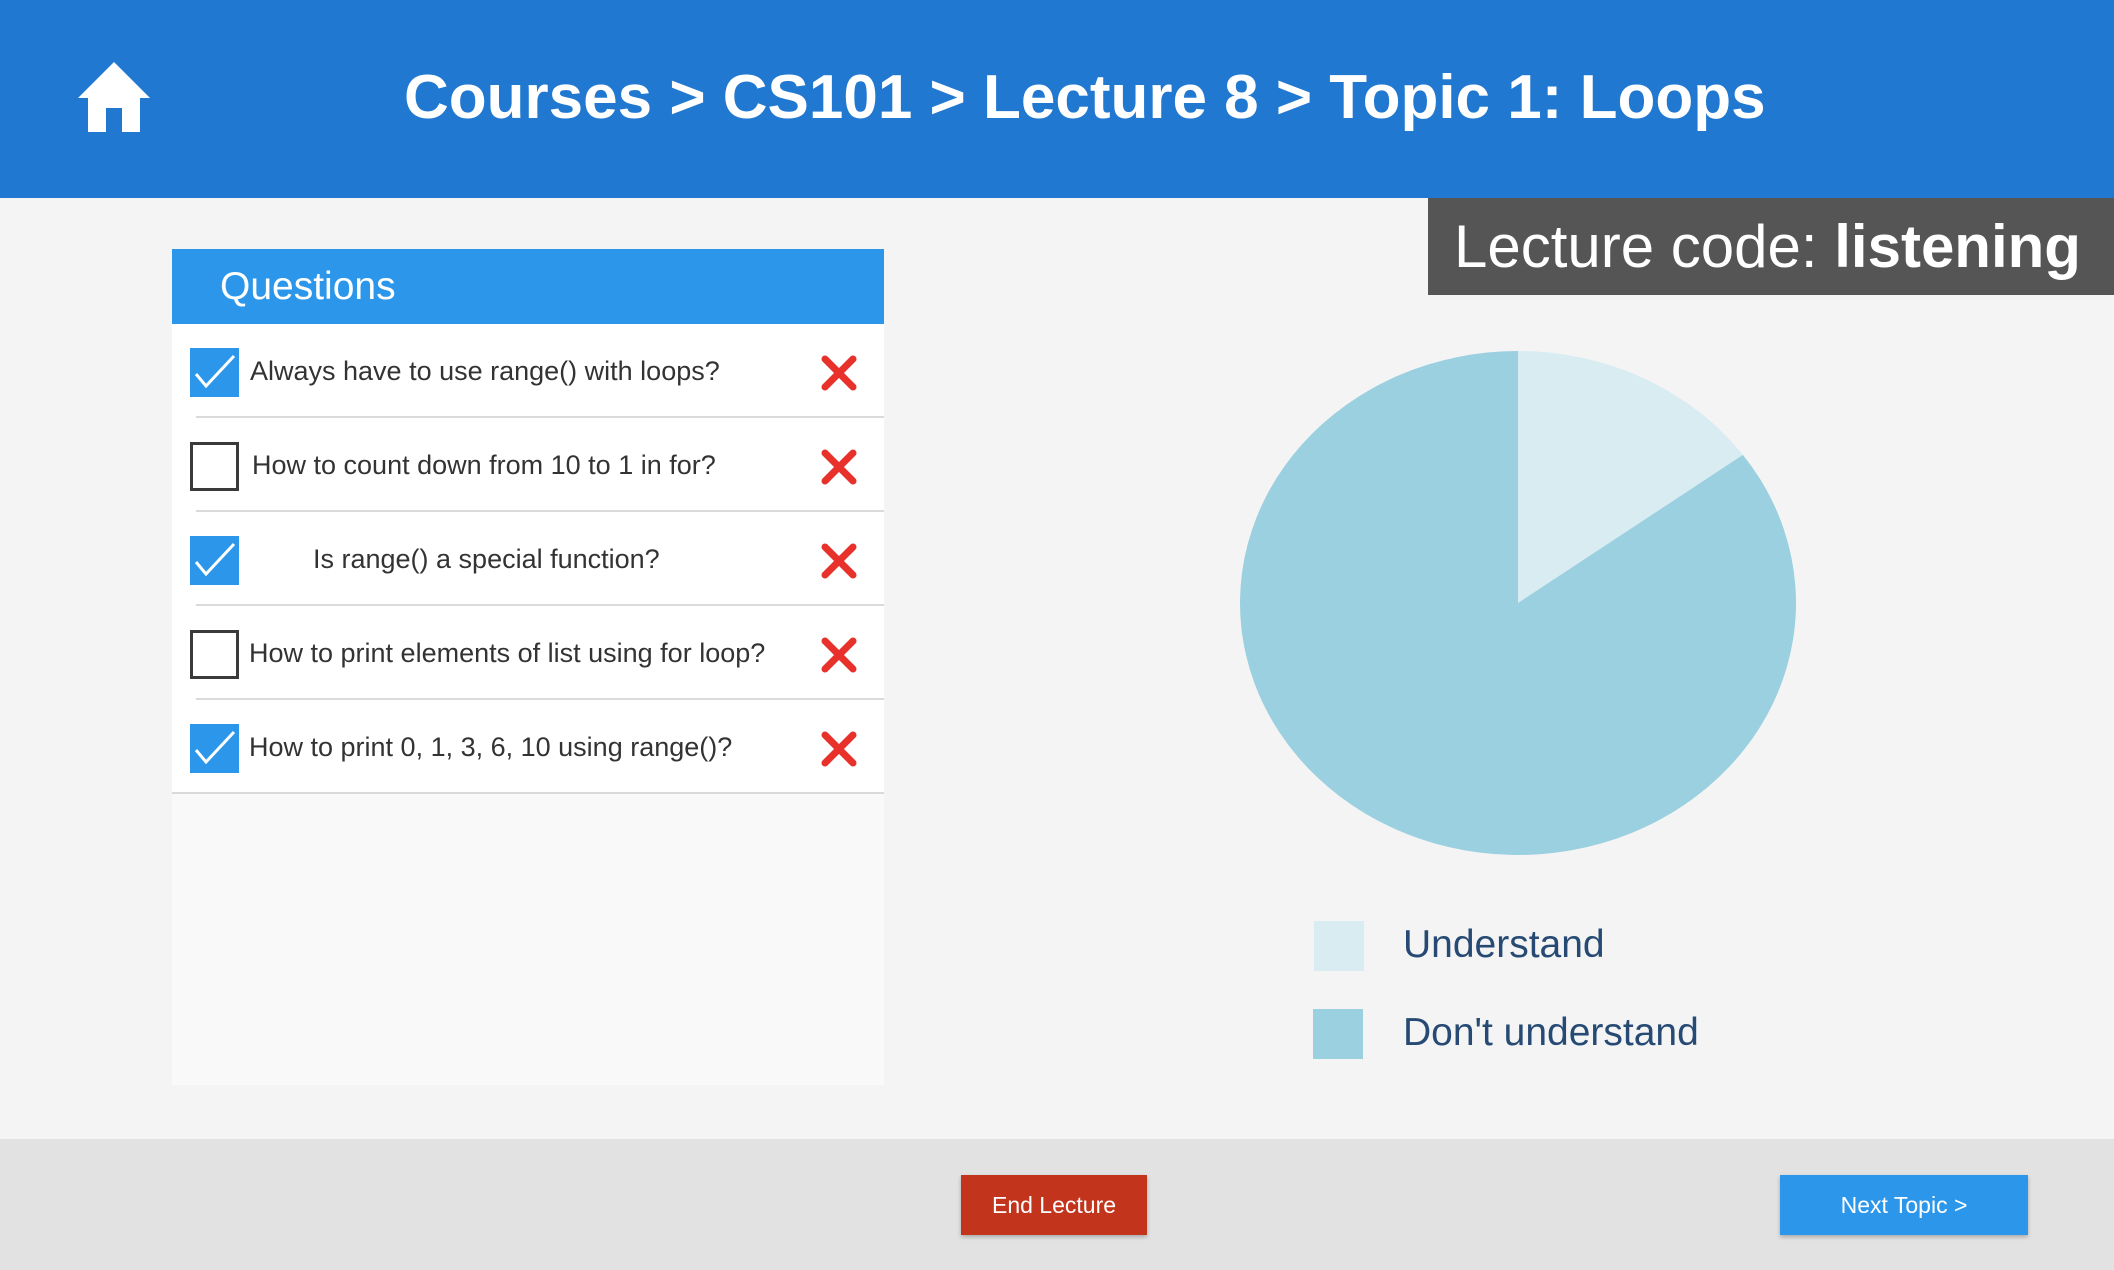  I want to click on question-text: Is range() a special function?, so click(486, 559).